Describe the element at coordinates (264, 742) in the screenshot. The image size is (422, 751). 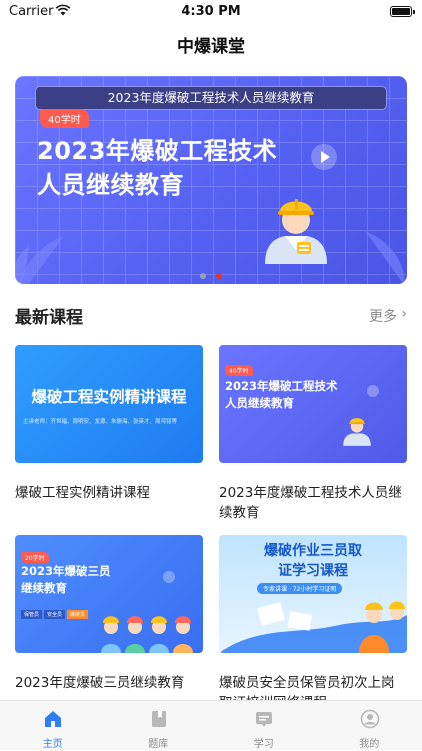
I see `tab-label: 学习` at that location.